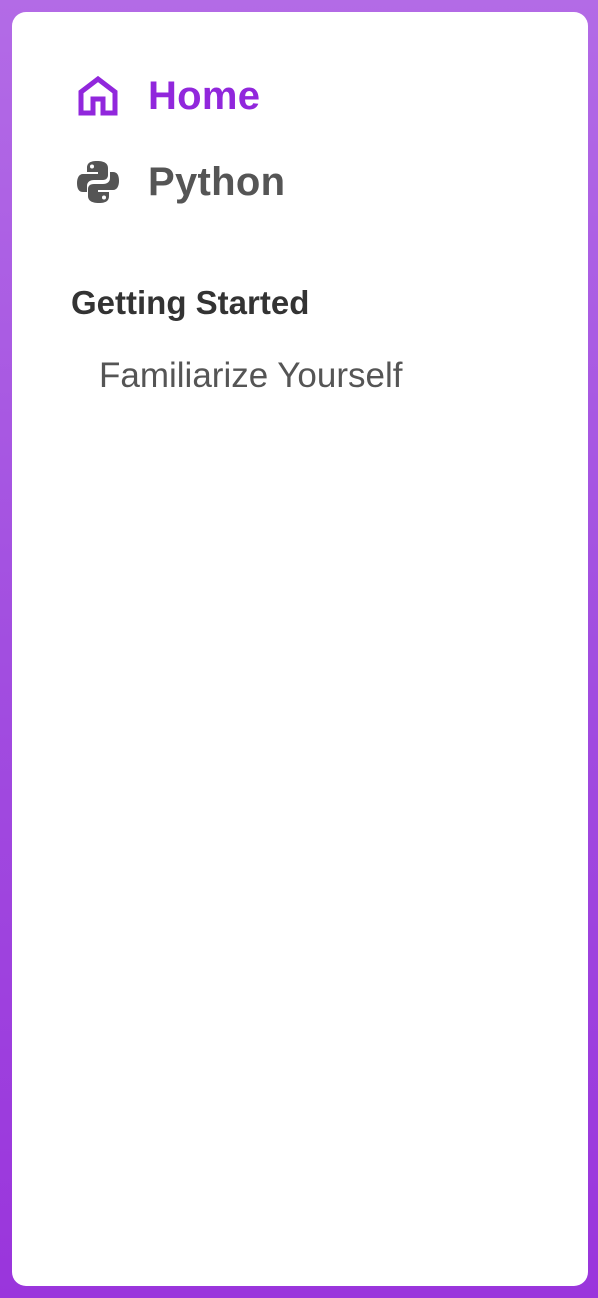 The height and width of the screenshot is (1298, 598). Describe the element at coordinates (190, 302) in the screenshot. I see `section-heading: Getting Started` at that location.